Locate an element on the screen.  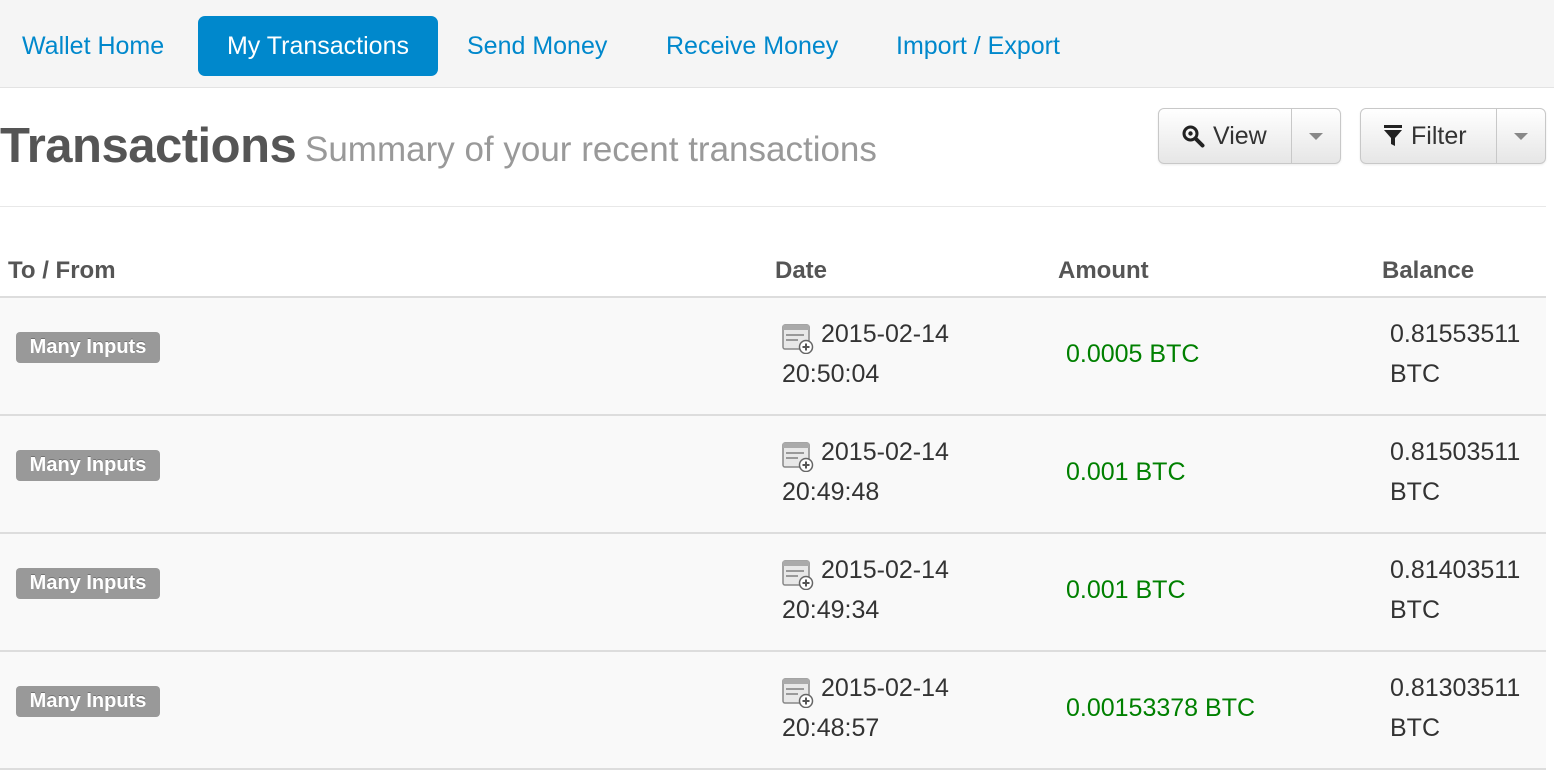
balance-value: 0.81503511 is located at coordinates (1455, 452).